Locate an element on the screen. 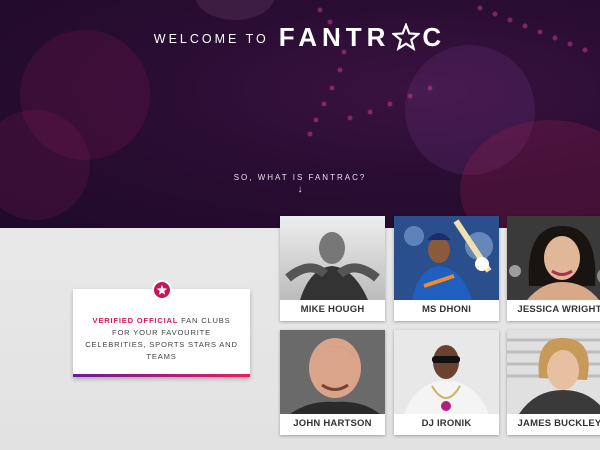 The image size is (600, 450). celebrity-tile: DJ IRONIK is located at coordinates (446, 382).